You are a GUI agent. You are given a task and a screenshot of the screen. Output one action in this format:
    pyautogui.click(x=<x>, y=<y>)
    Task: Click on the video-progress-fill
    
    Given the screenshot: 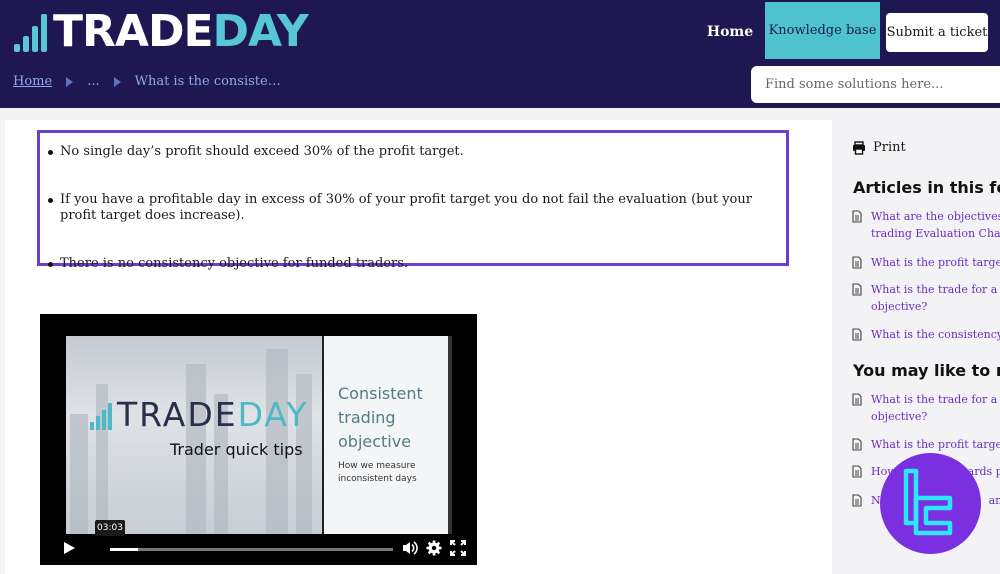 What is the action you would take?
    pyautogui.click(x=124, y=549)
    